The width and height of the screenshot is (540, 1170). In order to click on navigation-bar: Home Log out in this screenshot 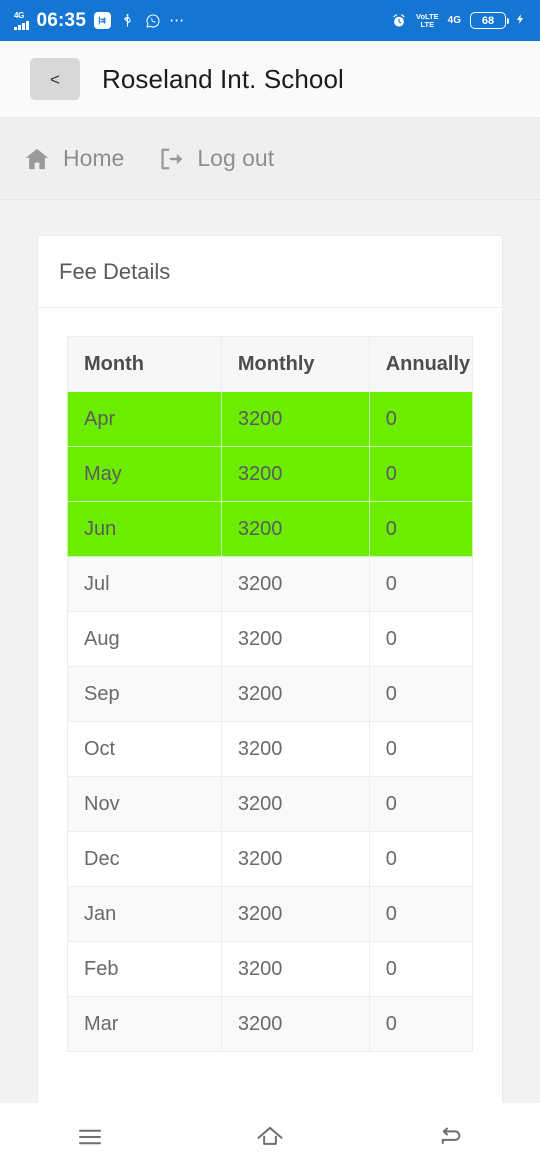, I will do `click(270, 159)`.